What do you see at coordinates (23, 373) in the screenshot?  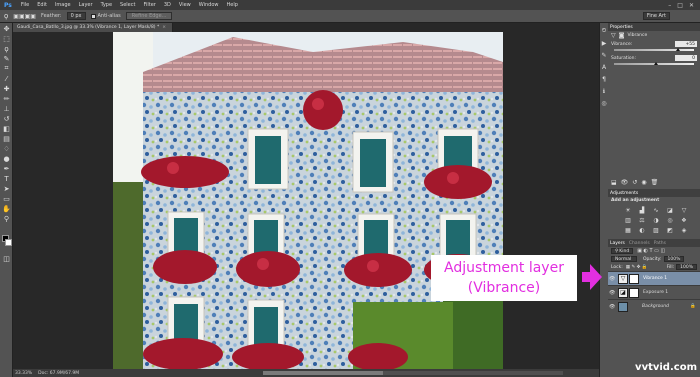 I see `zoom-level: 33.33%` at bounding box center [23, 373].